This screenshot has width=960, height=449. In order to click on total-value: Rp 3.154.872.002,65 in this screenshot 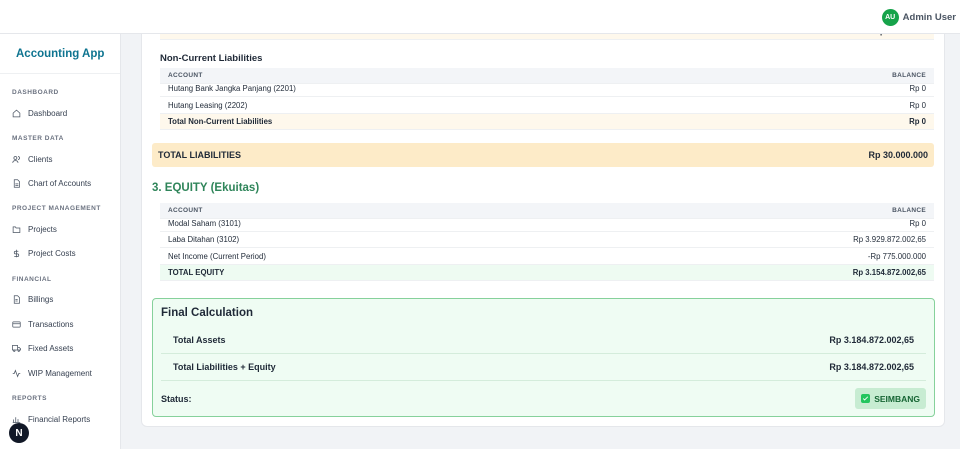, I will do `click(889, 272)`.